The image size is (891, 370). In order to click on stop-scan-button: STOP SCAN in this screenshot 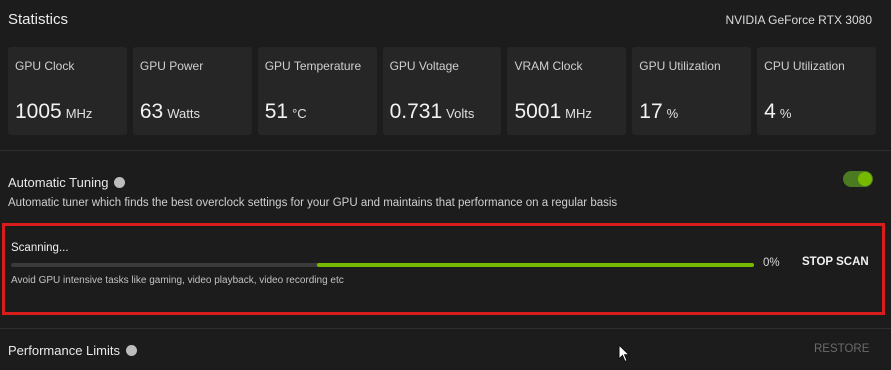, I will do `click(835, 262)`.